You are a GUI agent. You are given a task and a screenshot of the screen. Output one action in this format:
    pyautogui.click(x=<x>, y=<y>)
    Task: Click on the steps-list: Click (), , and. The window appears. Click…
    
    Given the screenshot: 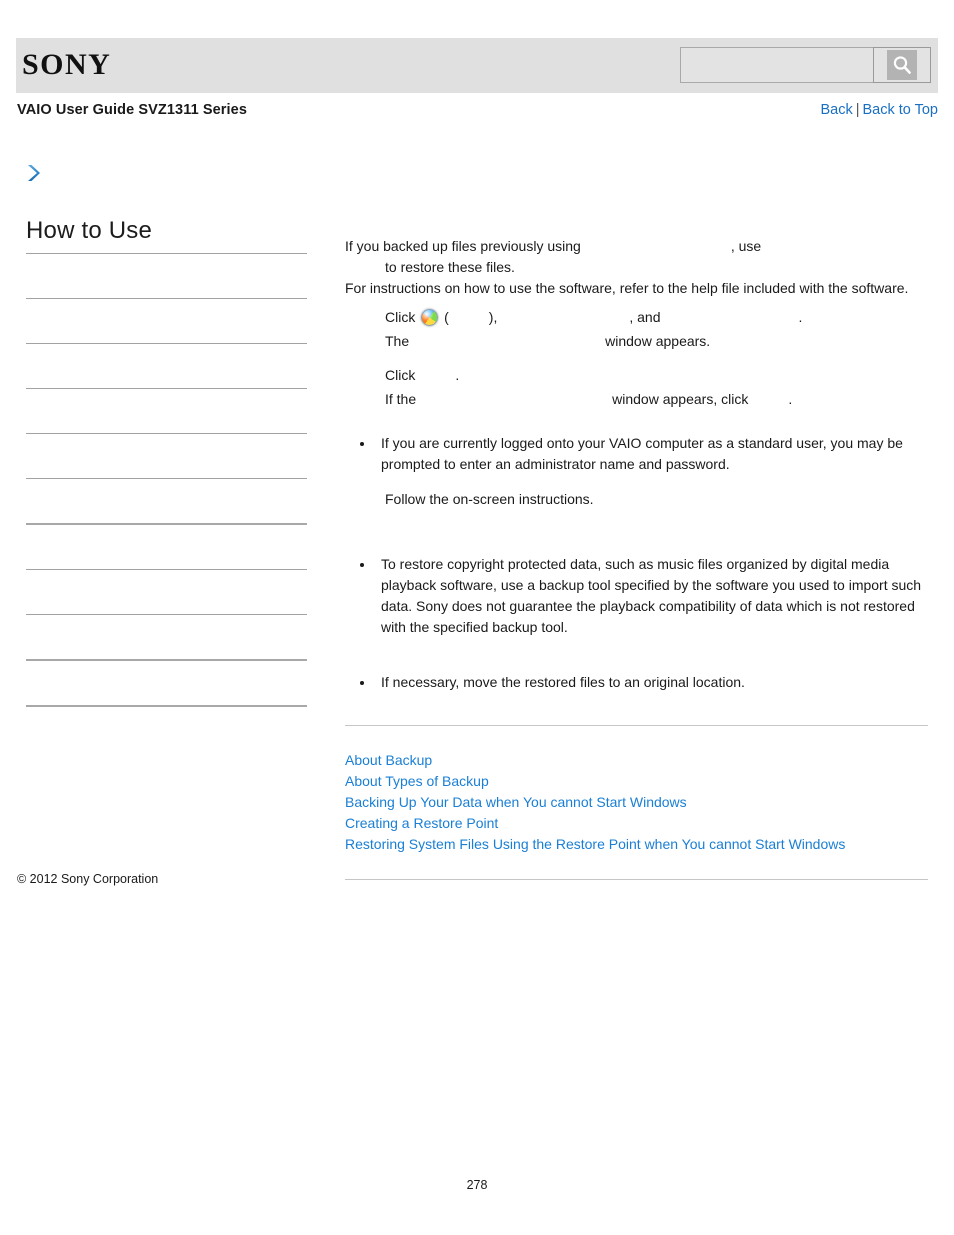 What is the action you would take?
    pyautogui.click(x=636, y=358)
    